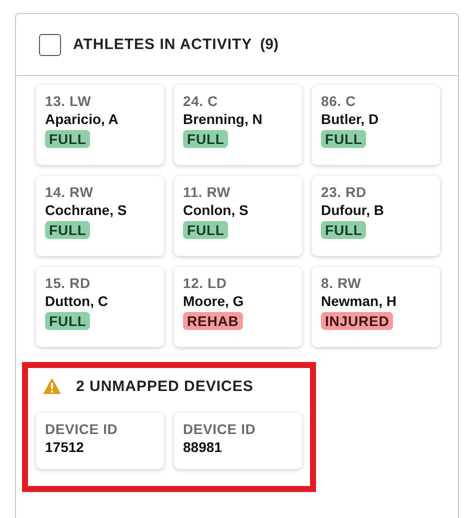  Describe the element at coordinates (68, 283) in the screenshot. I see `athlete-position: 15. RD` at that location.